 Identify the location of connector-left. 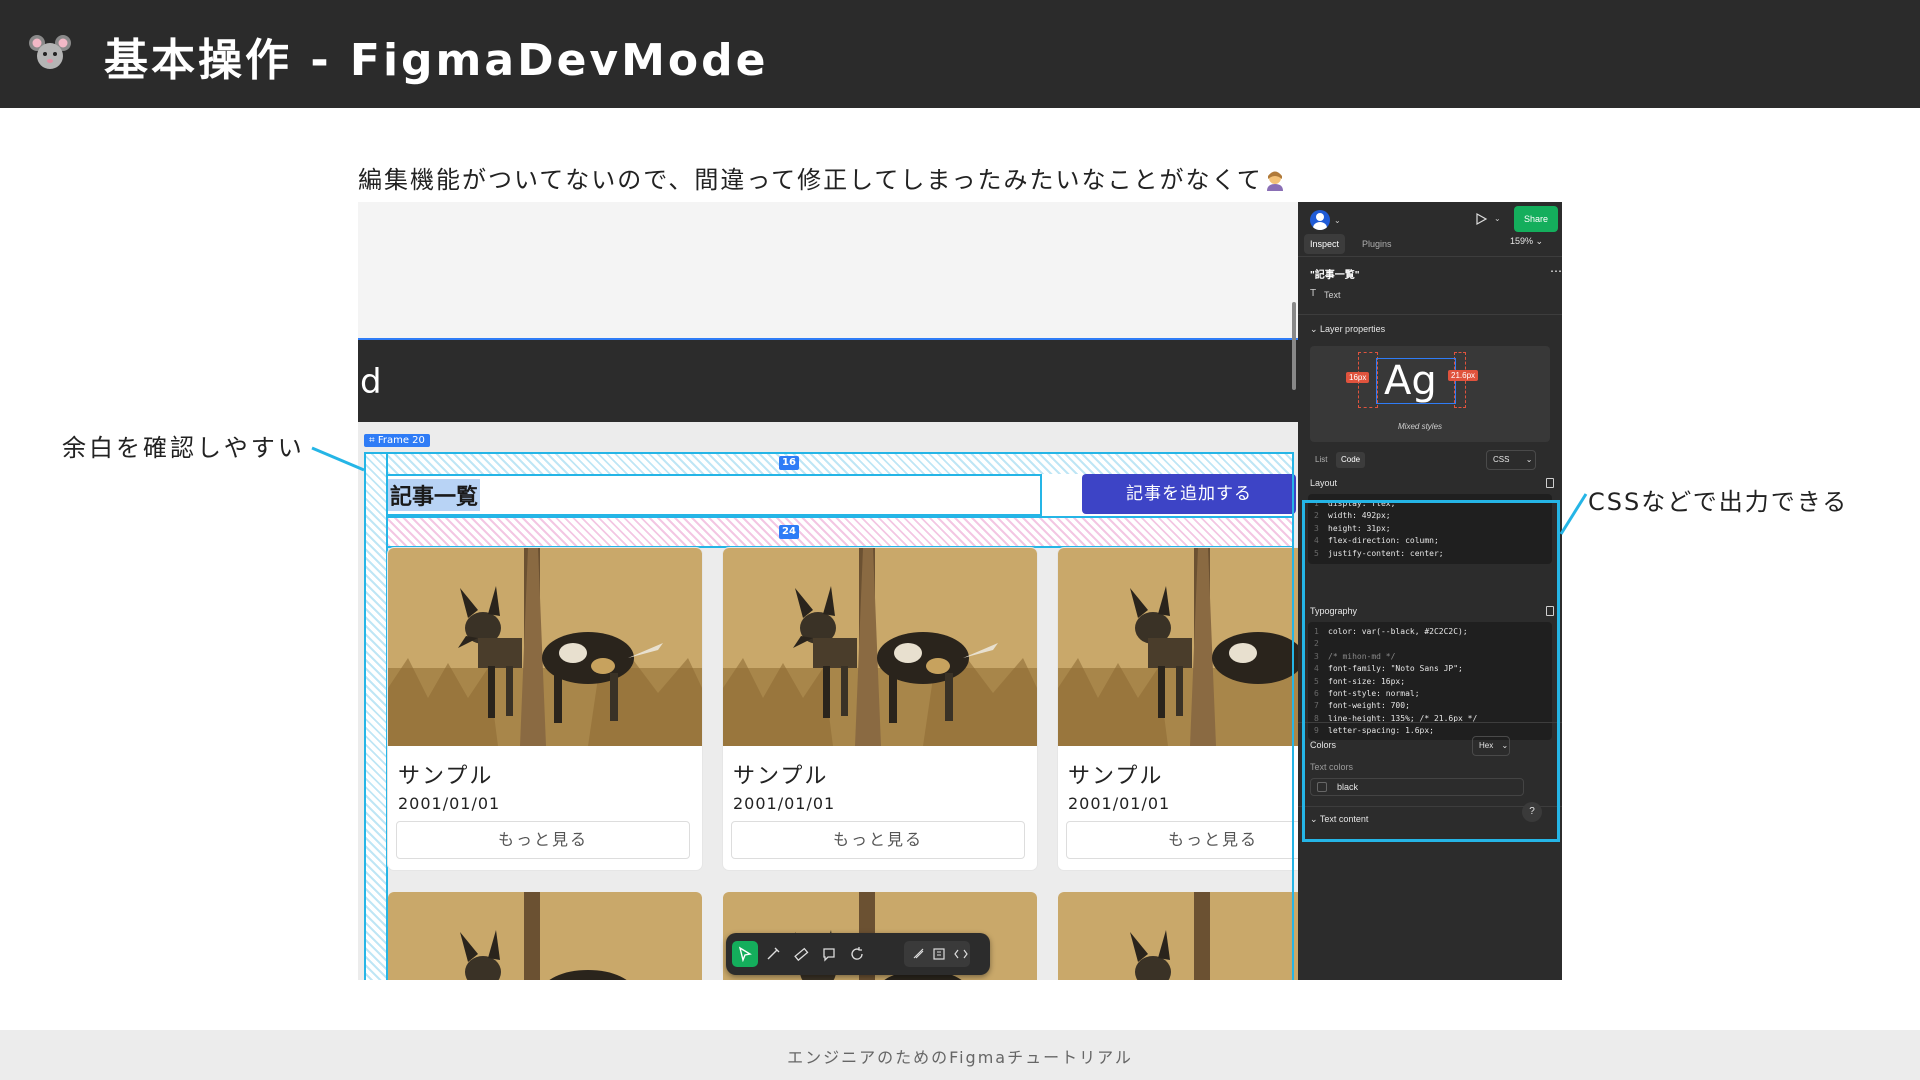
(338, 459).